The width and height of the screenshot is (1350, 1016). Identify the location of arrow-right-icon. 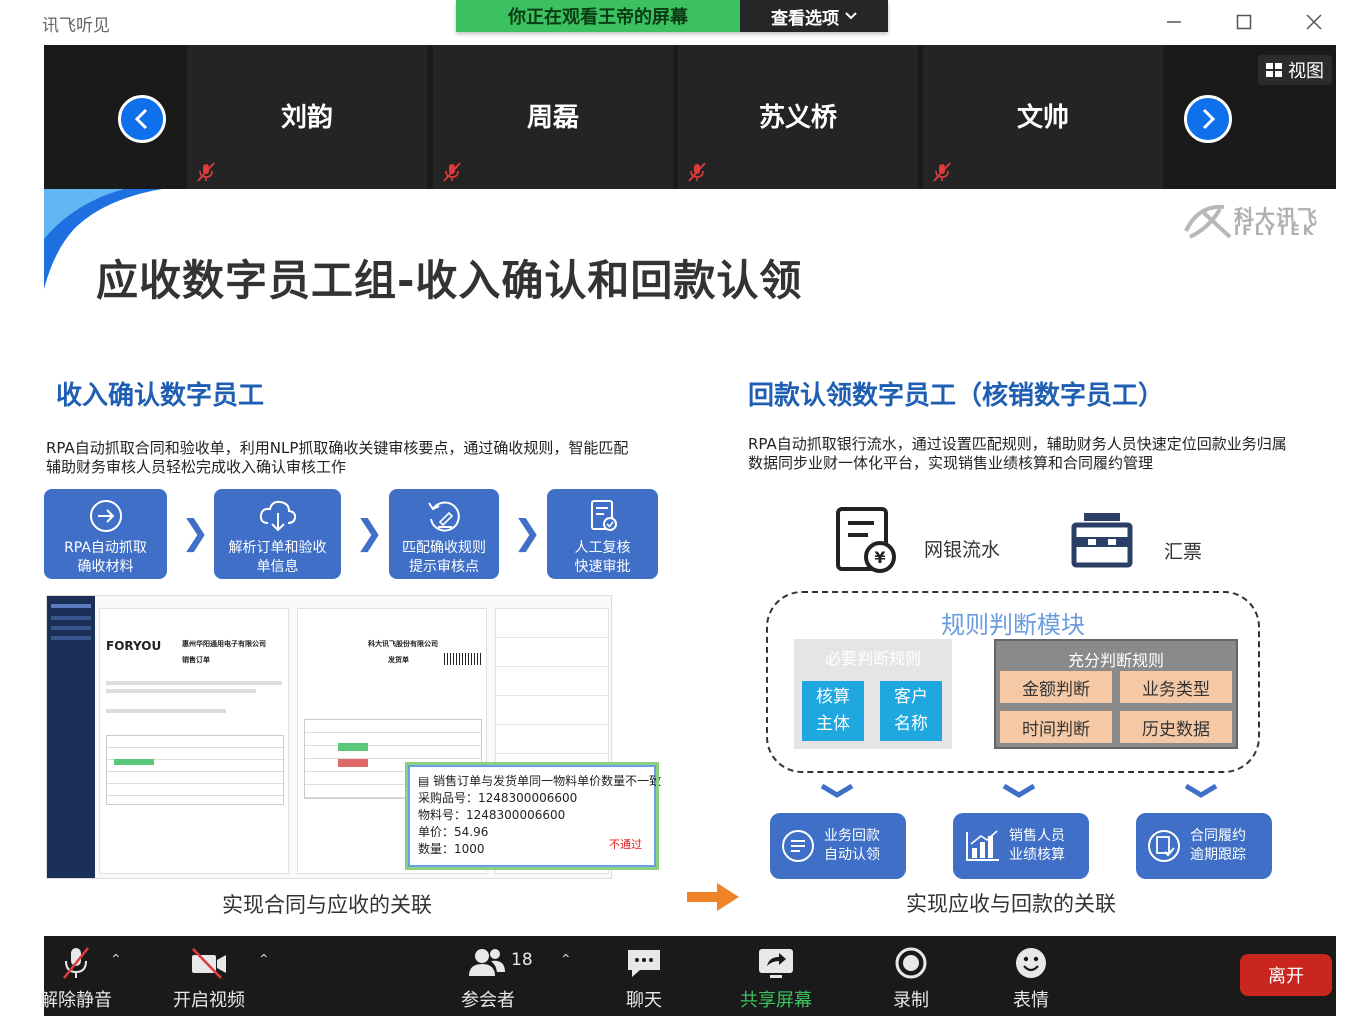
(713, 897).